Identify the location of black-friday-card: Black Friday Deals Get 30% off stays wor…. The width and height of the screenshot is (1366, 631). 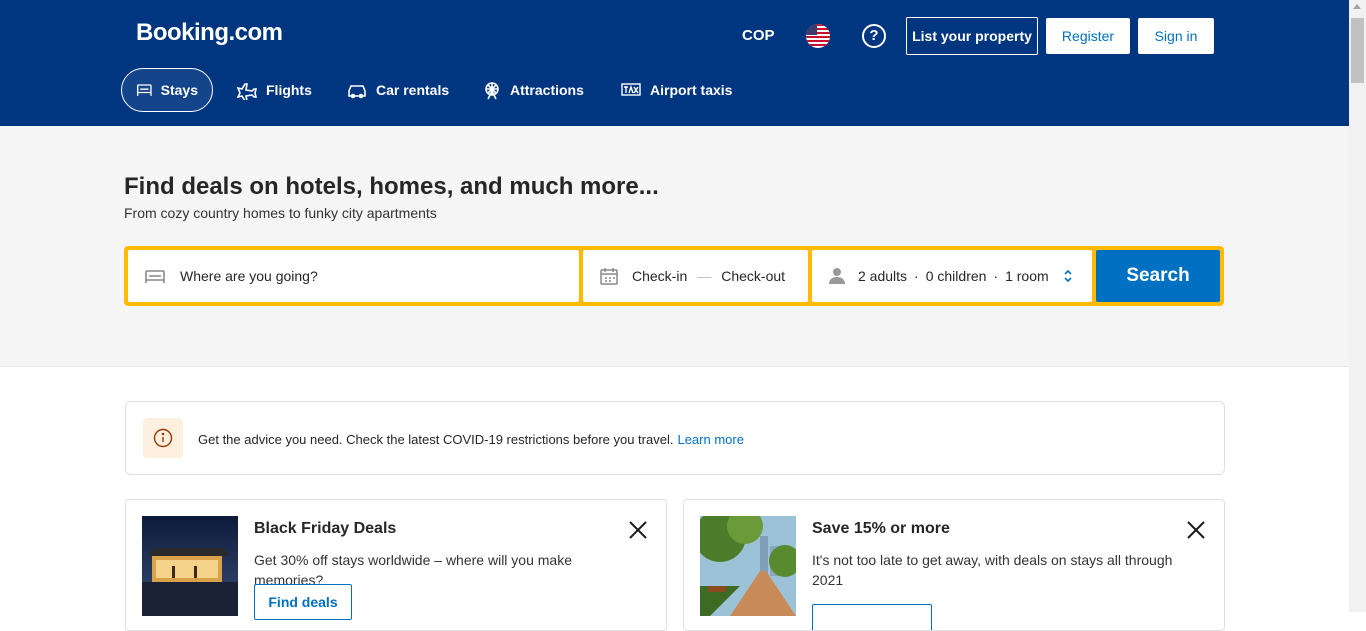
(396, 565).